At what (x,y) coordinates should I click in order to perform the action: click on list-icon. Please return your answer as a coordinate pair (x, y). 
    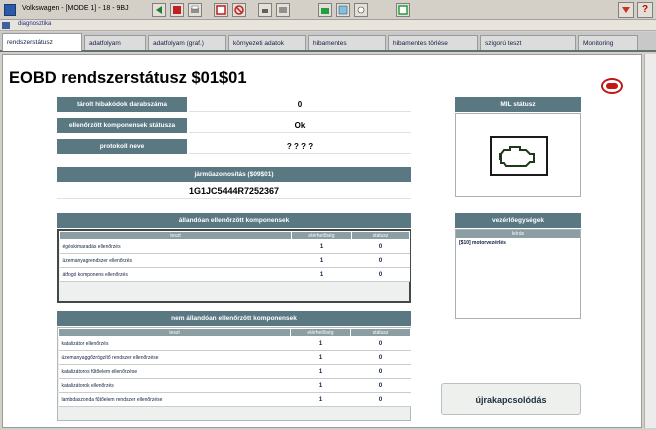
    Looking at the image, I should click on (403, 10).